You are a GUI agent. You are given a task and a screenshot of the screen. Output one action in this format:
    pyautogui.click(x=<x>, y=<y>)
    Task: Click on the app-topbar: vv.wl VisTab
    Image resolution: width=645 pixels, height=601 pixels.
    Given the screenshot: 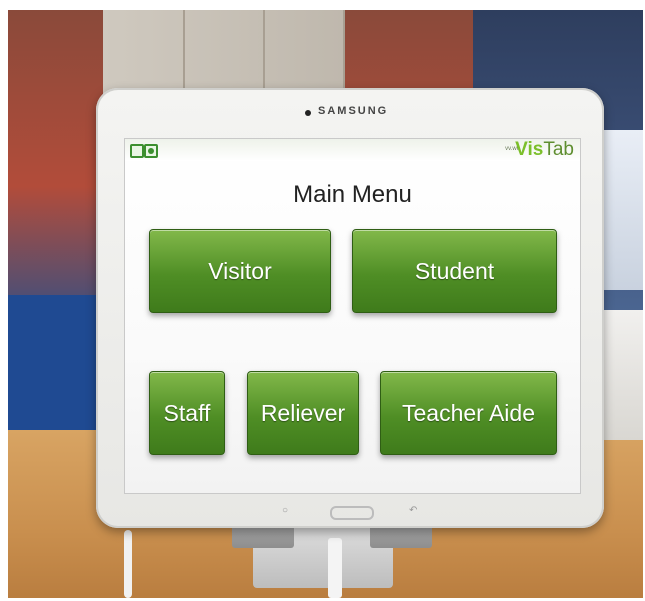 What is the action you would take?
    pyautogui.click(x=352, y=150)
    